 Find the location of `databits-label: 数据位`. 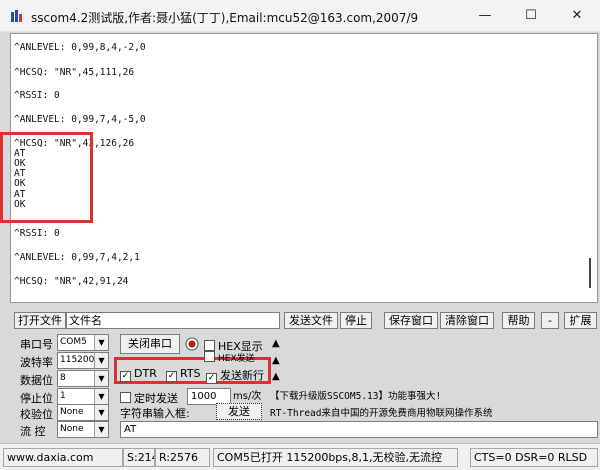

databits-label: 数据位 is located at coordinates (36, 380).